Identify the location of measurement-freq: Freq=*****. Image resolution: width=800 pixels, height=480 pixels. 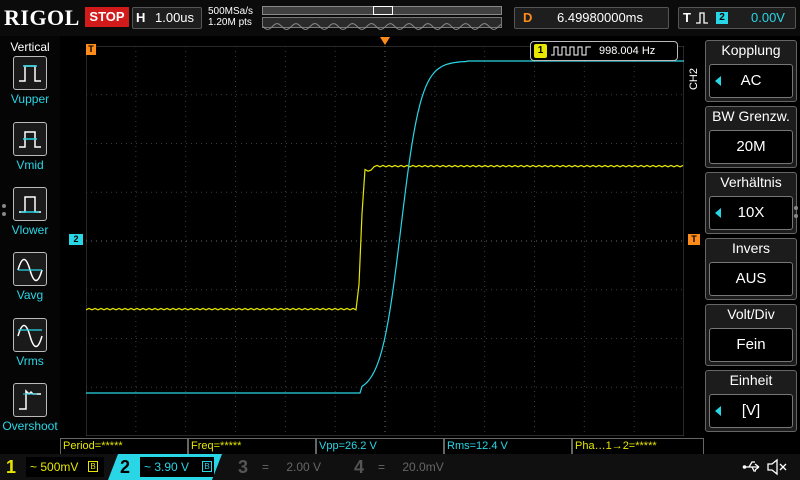
(252, 446).